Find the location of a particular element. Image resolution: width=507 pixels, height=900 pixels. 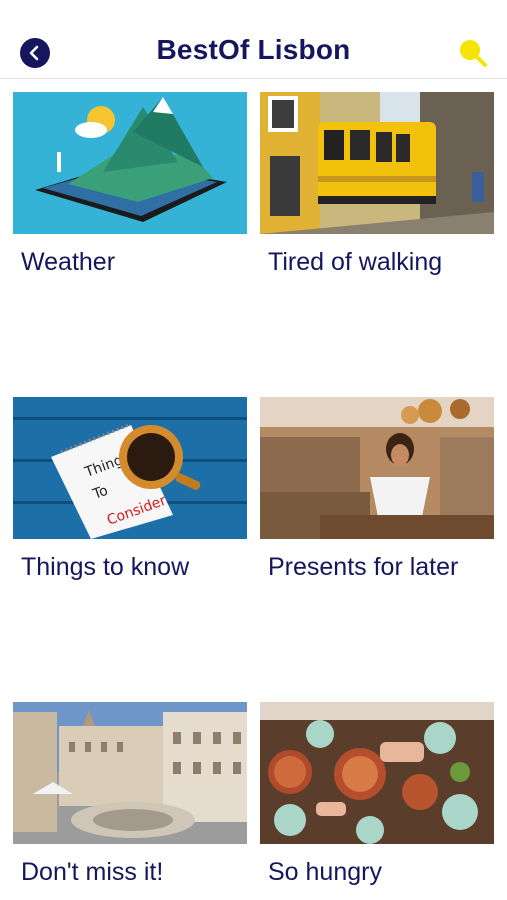

card-label: Presents for later is located at coordinates (363, 567).